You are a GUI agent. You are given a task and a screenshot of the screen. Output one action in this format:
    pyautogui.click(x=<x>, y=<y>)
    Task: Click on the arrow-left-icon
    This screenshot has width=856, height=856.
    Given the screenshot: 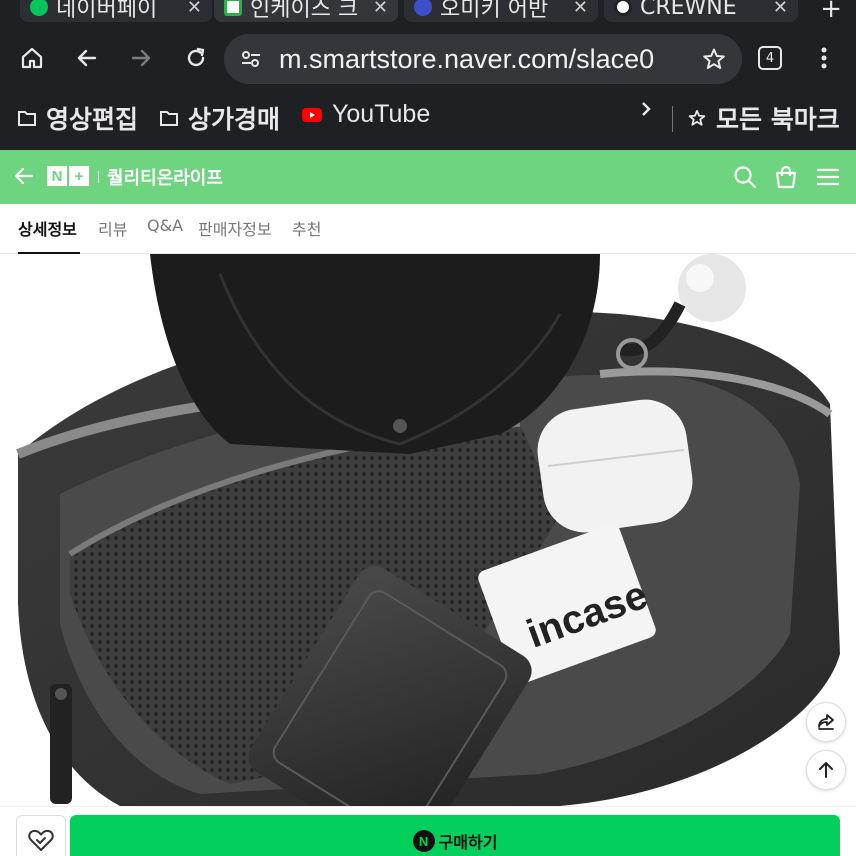 What is the action you would take?
    pyautogui.click(x=87, y=58)
    